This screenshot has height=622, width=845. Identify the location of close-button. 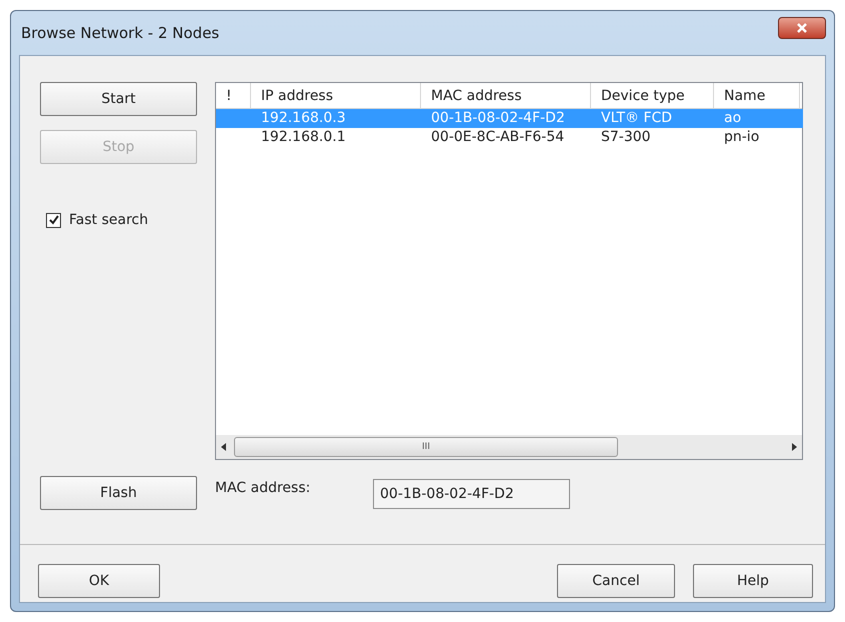
(802, 28).